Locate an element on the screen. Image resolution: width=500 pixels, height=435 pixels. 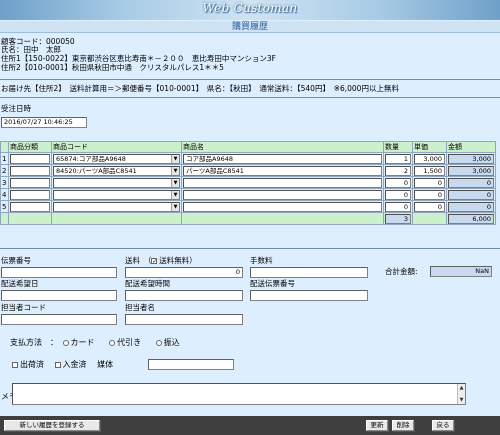
delivery-slip-input is located at coordinates (309, 295).